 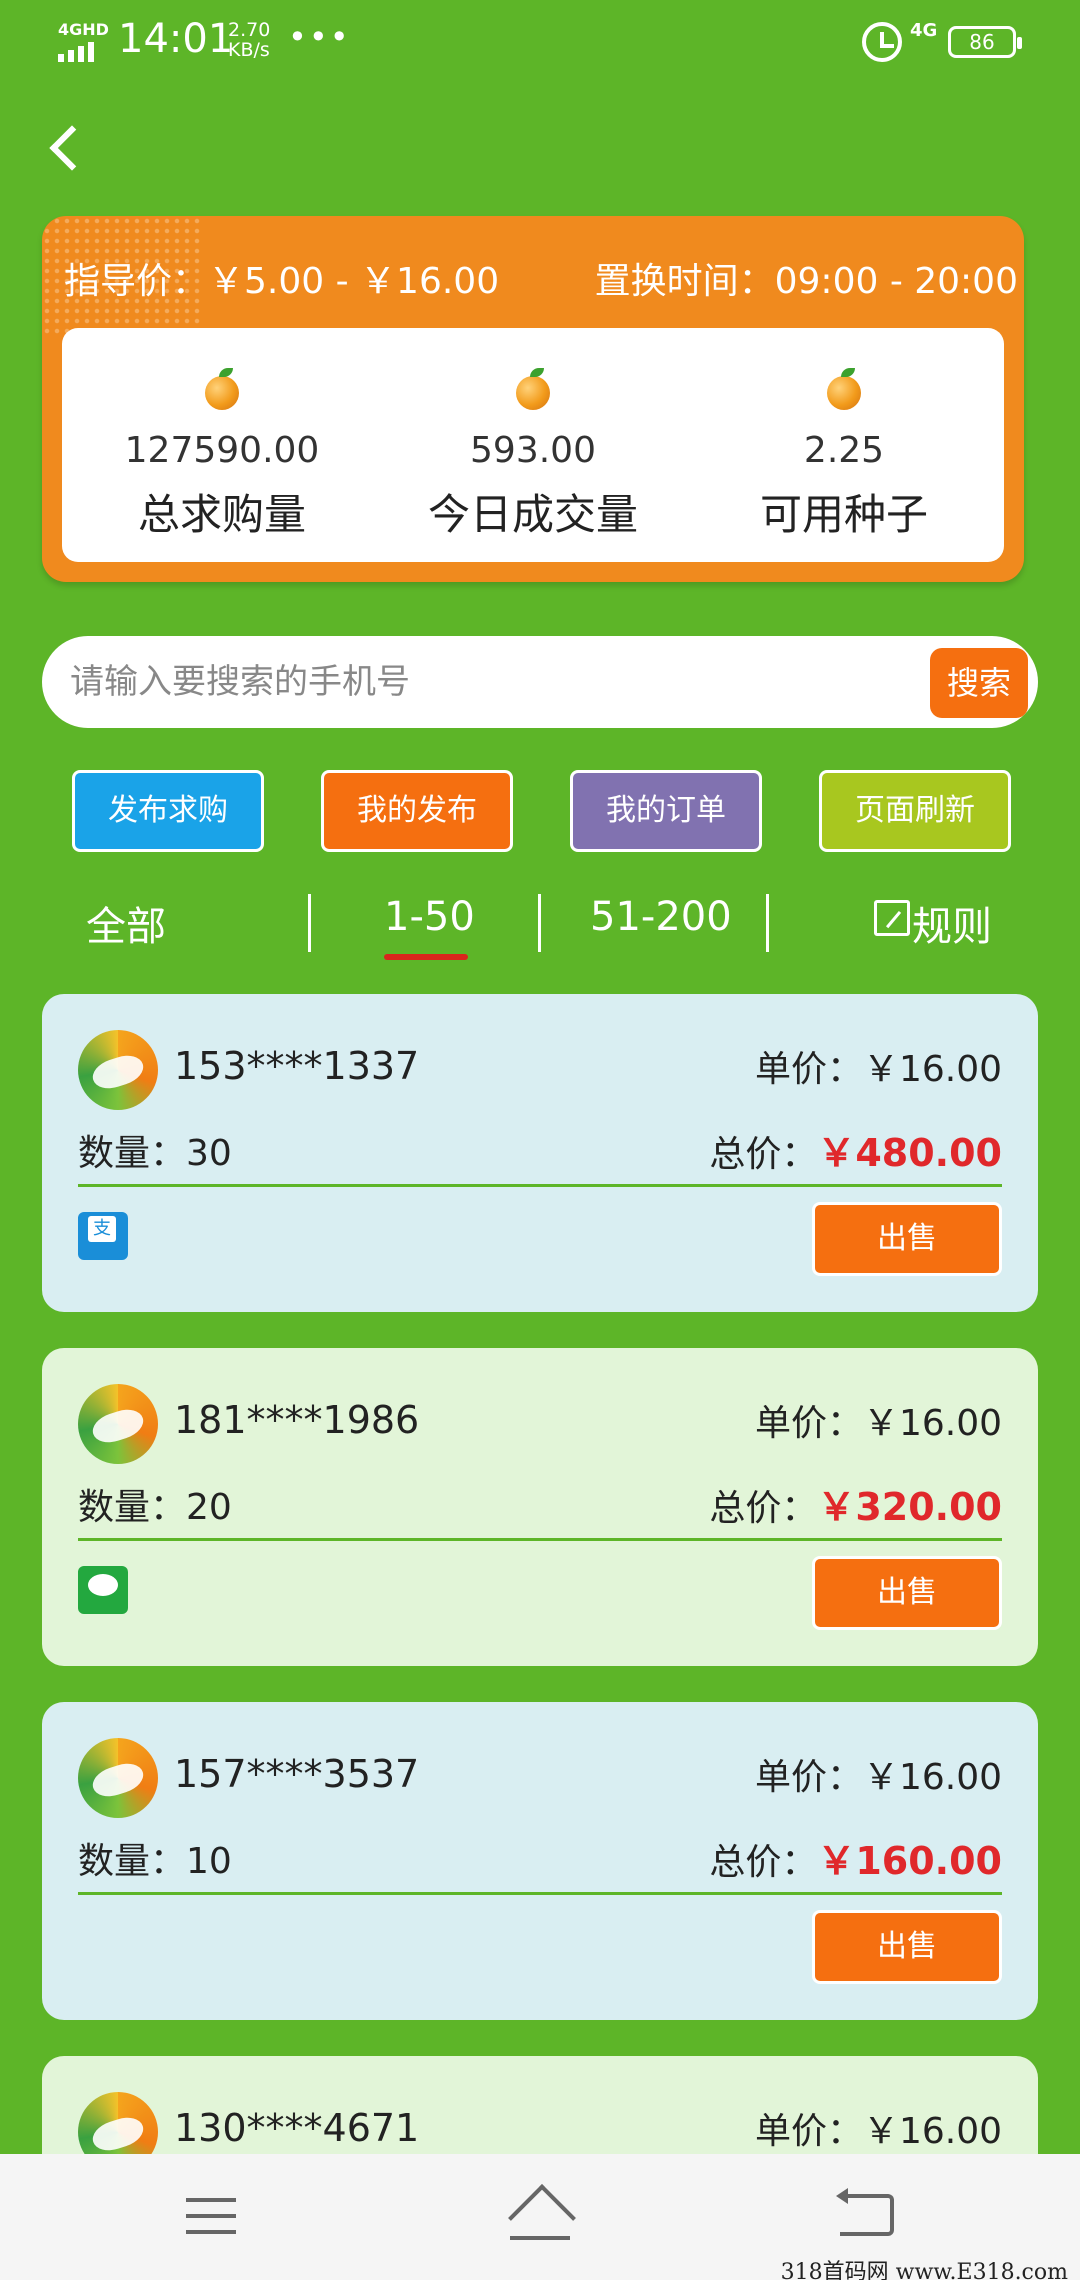 I want to click on stat-value: 593.00, so click(x=533, y=450).